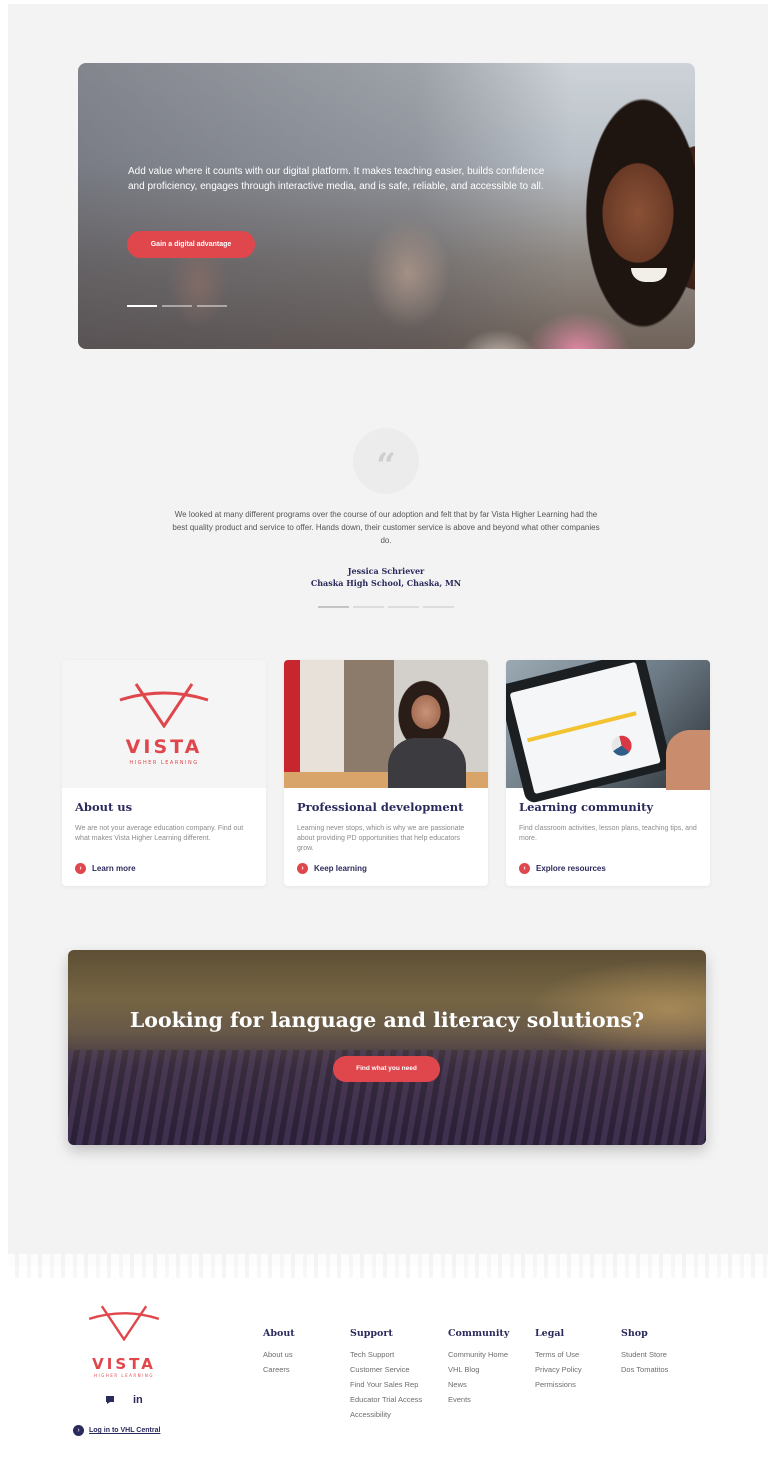 The image size is (772, 1468). I want to click on banner-overlay, so click(387, 1047).